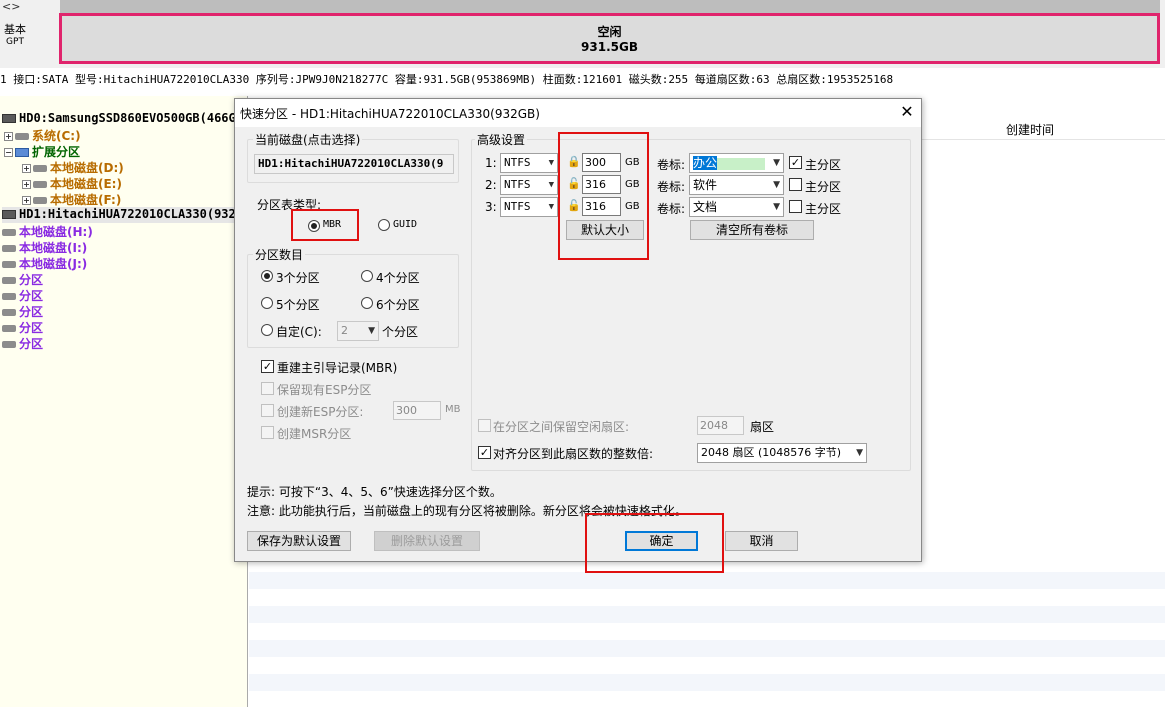  Describe the element at coordinates (491, 163) in the screenshot. I see `row-1-index: 1:` at that location.